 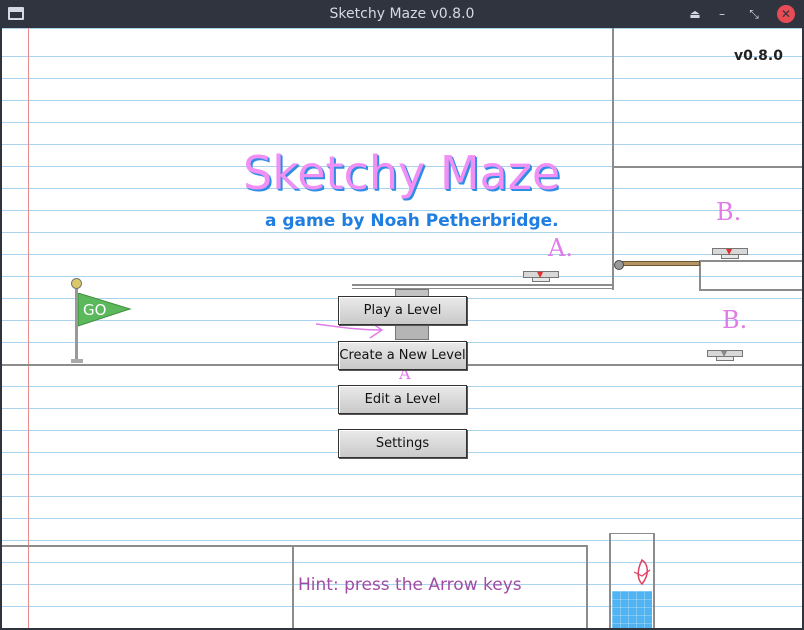 I want to click on gray-arrow-icon: ▼, so click(x=724, y=353).